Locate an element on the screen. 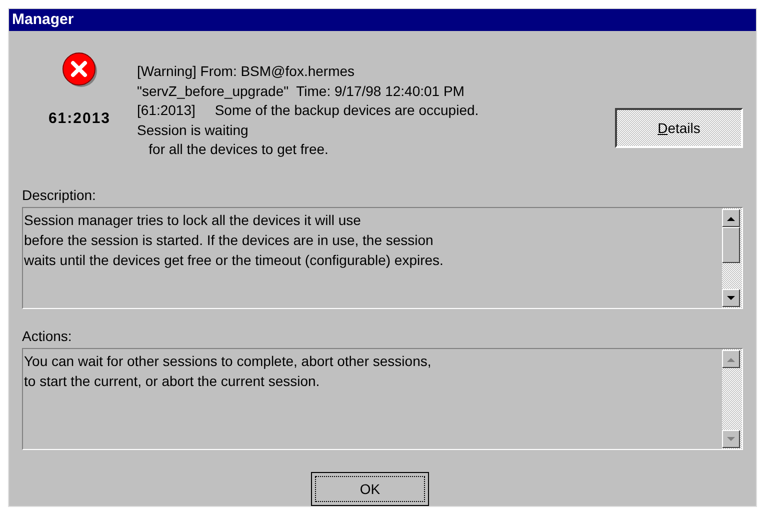 Image resolution: width=762 pixels, height=515 pixels. scroll-up-button is located at coordinates (731, 218).